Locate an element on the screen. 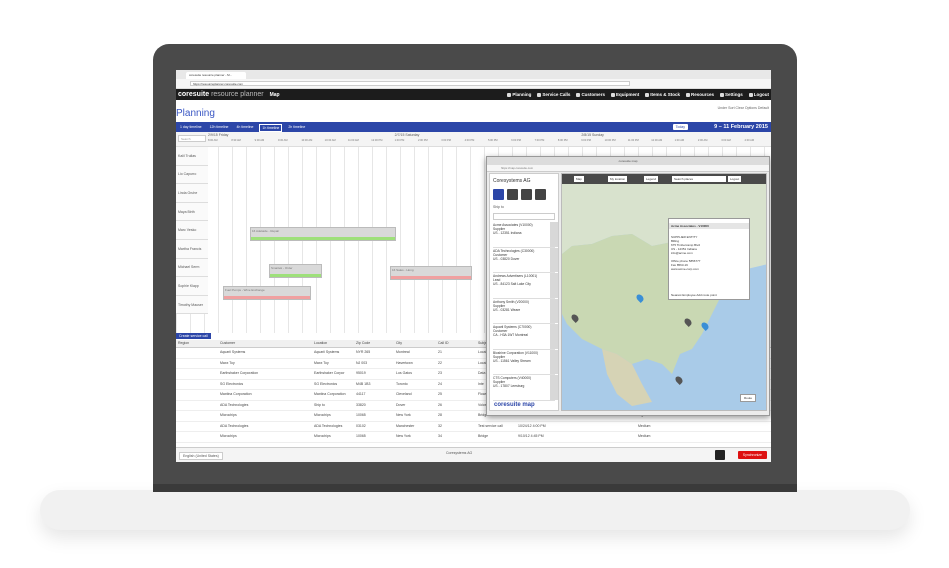 This screenshot has height=568, width=949. column-header: Zip Code is located at coordinates (374, 343).